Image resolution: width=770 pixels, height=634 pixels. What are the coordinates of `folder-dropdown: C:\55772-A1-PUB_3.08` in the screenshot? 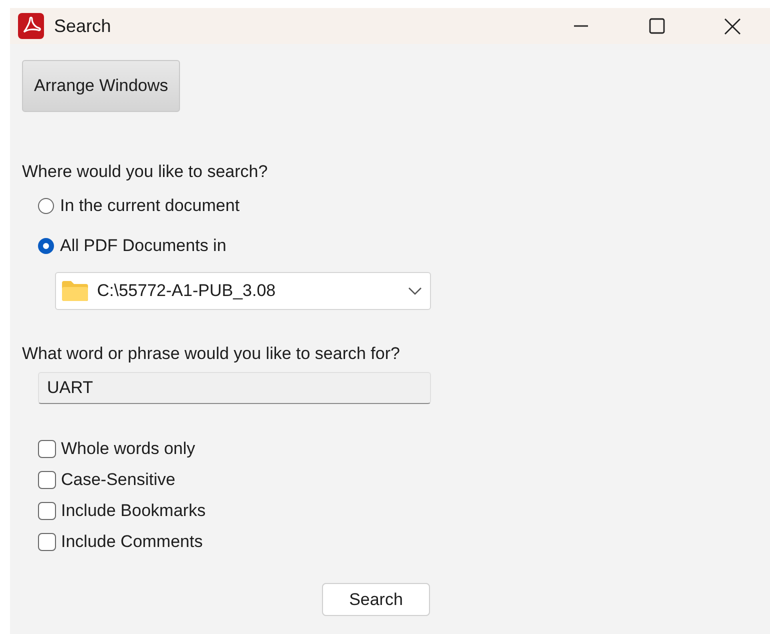 It's located at (243, 291).